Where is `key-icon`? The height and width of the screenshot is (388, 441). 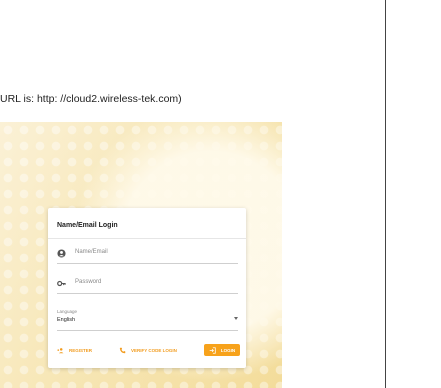 key-icon is located at coordinates (61, 283).